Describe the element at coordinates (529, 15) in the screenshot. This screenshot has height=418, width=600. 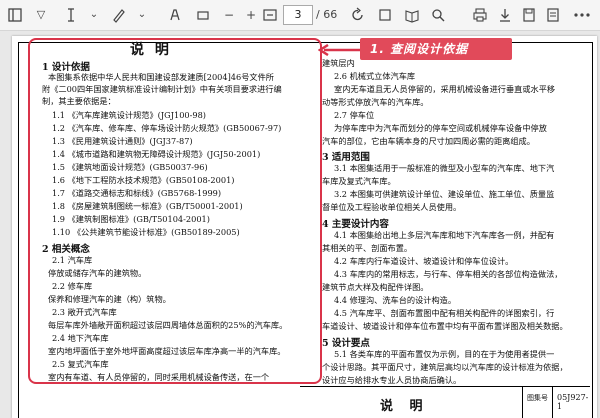
I see `save-icon` at that location.